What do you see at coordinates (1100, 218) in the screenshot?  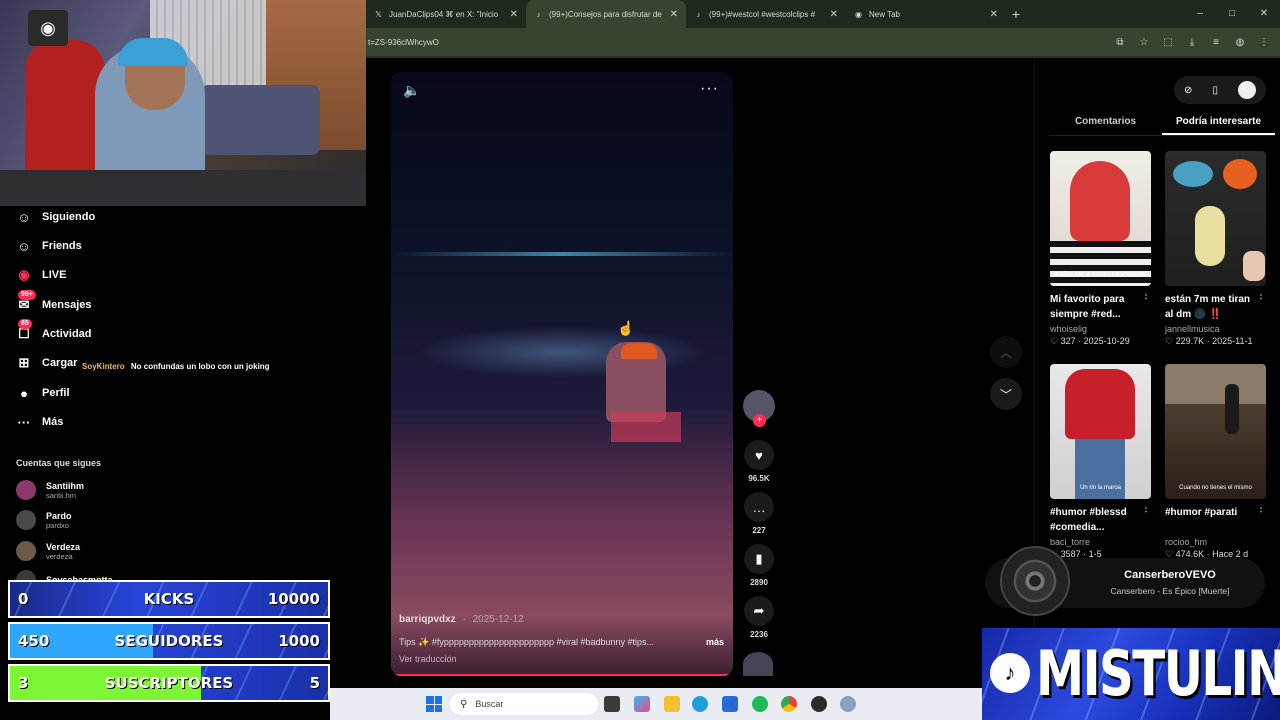 I see `video-thumbnail: 4 años con el mismo color favorito` at bounding box center [1100, 218].